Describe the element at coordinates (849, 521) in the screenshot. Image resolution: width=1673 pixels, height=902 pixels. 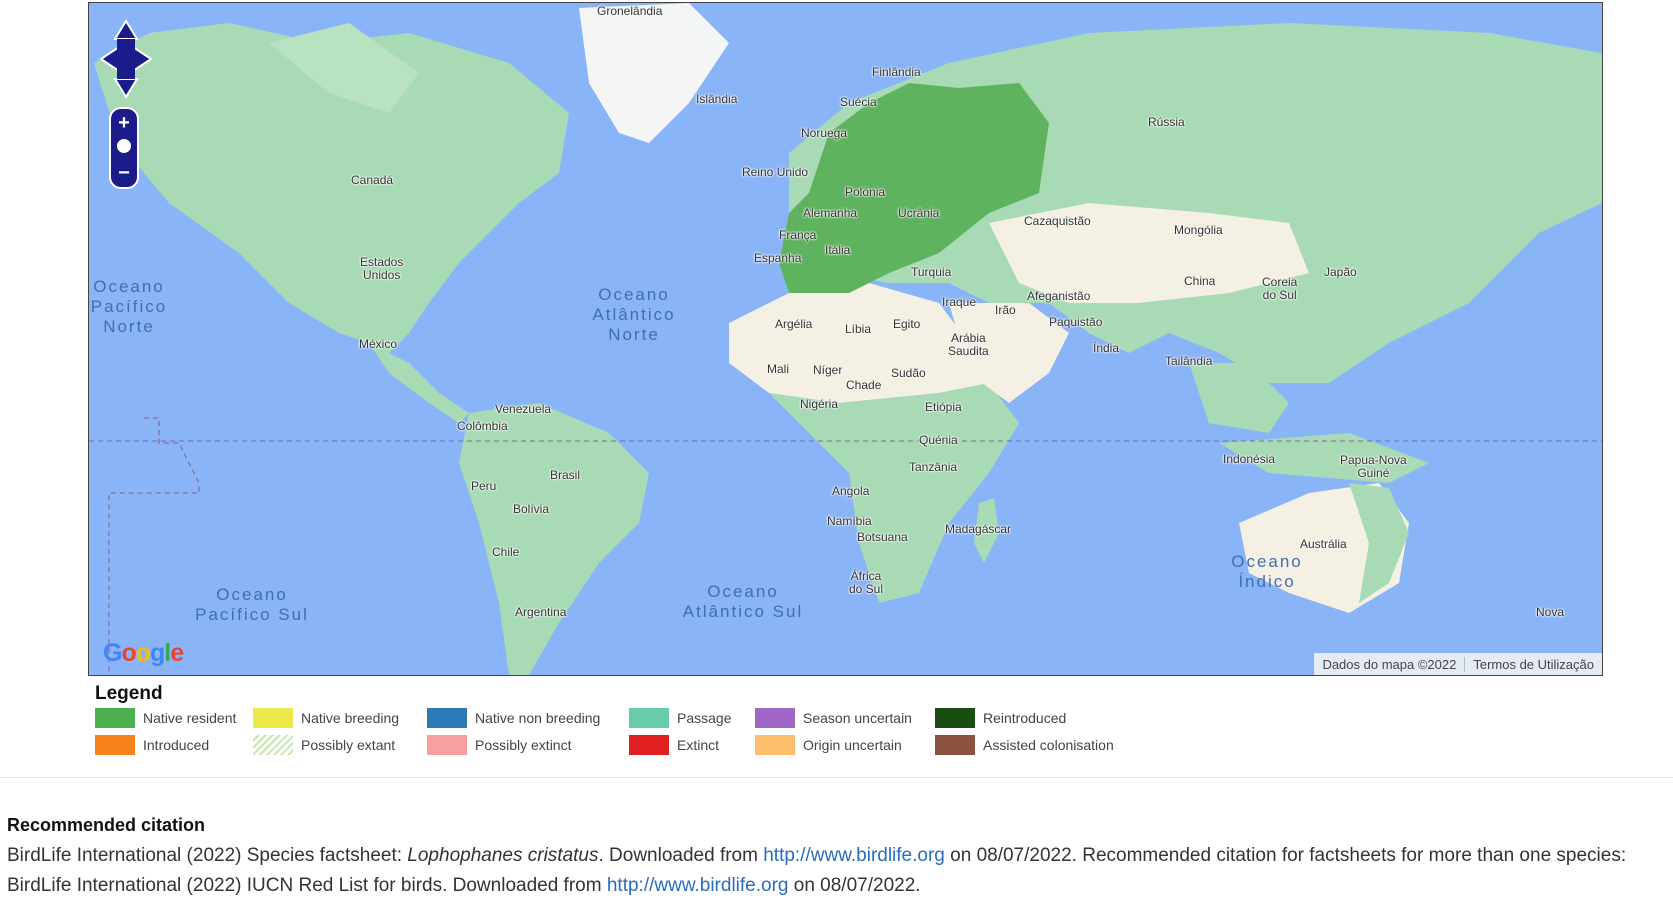
I see `map-label-namibia: Namíbia` at that location.